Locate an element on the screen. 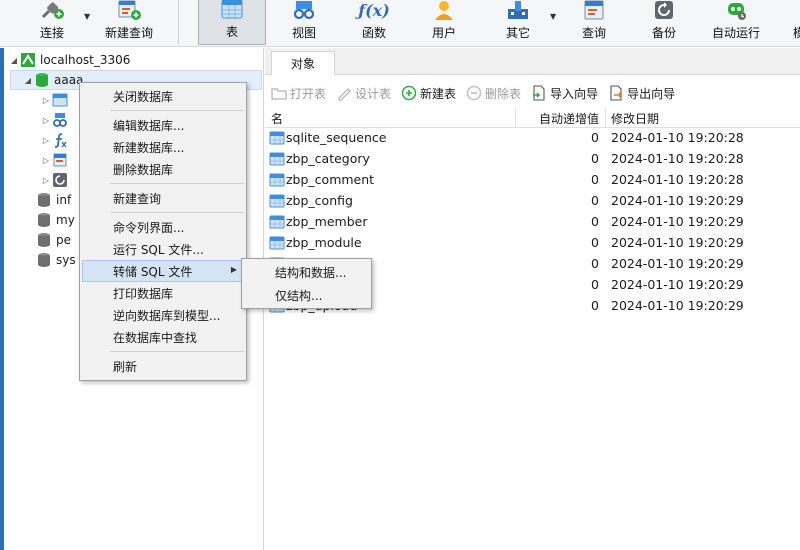 The image size is (800, 550). functions-fx-icon is located at coordinates (60, 140).